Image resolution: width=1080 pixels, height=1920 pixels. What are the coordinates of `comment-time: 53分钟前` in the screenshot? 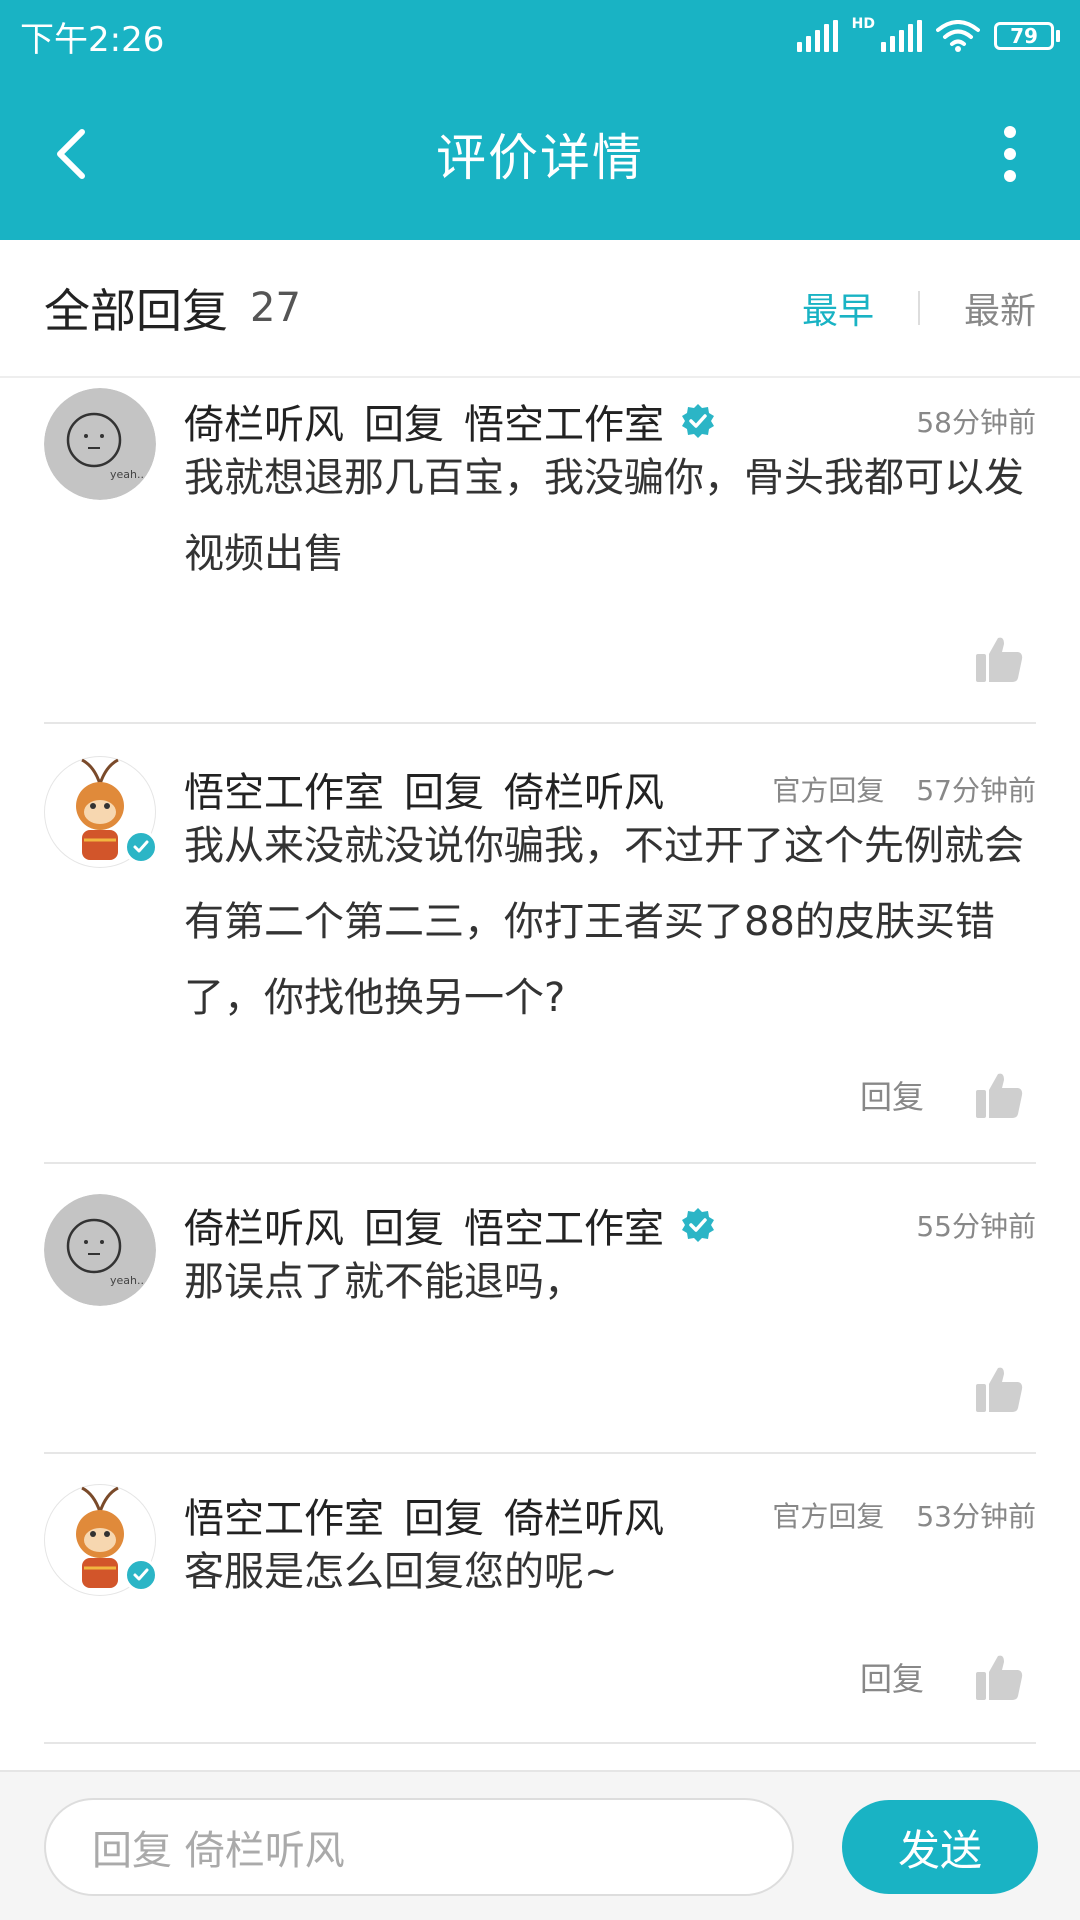 It's located at (976, 1516).